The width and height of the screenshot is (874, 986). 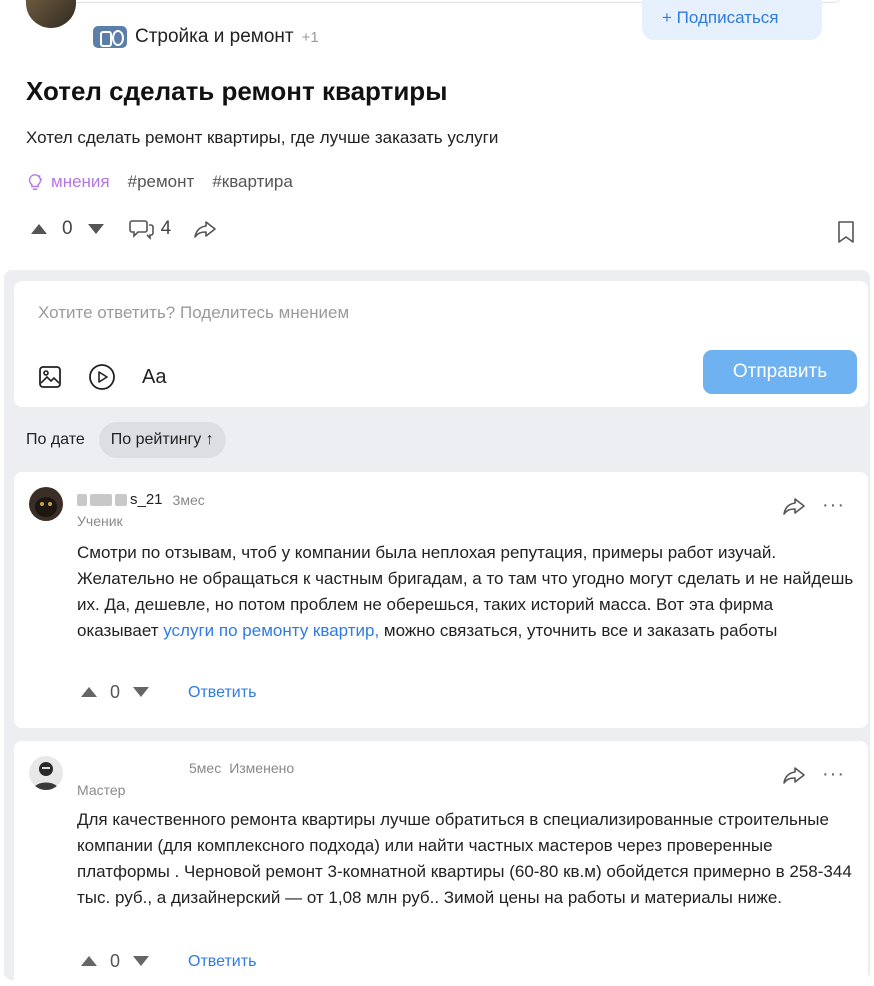 I want to click on category-link: Стройка и ремонт +1, so click(x=206, y=37).